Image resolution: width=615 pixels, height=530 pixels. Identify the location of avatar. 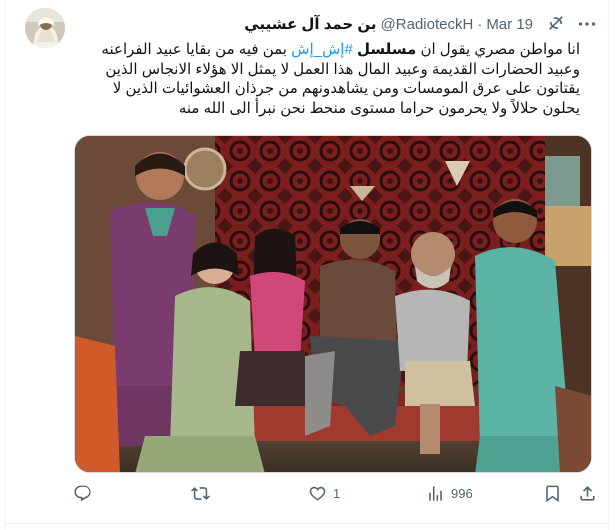
(45, 28).